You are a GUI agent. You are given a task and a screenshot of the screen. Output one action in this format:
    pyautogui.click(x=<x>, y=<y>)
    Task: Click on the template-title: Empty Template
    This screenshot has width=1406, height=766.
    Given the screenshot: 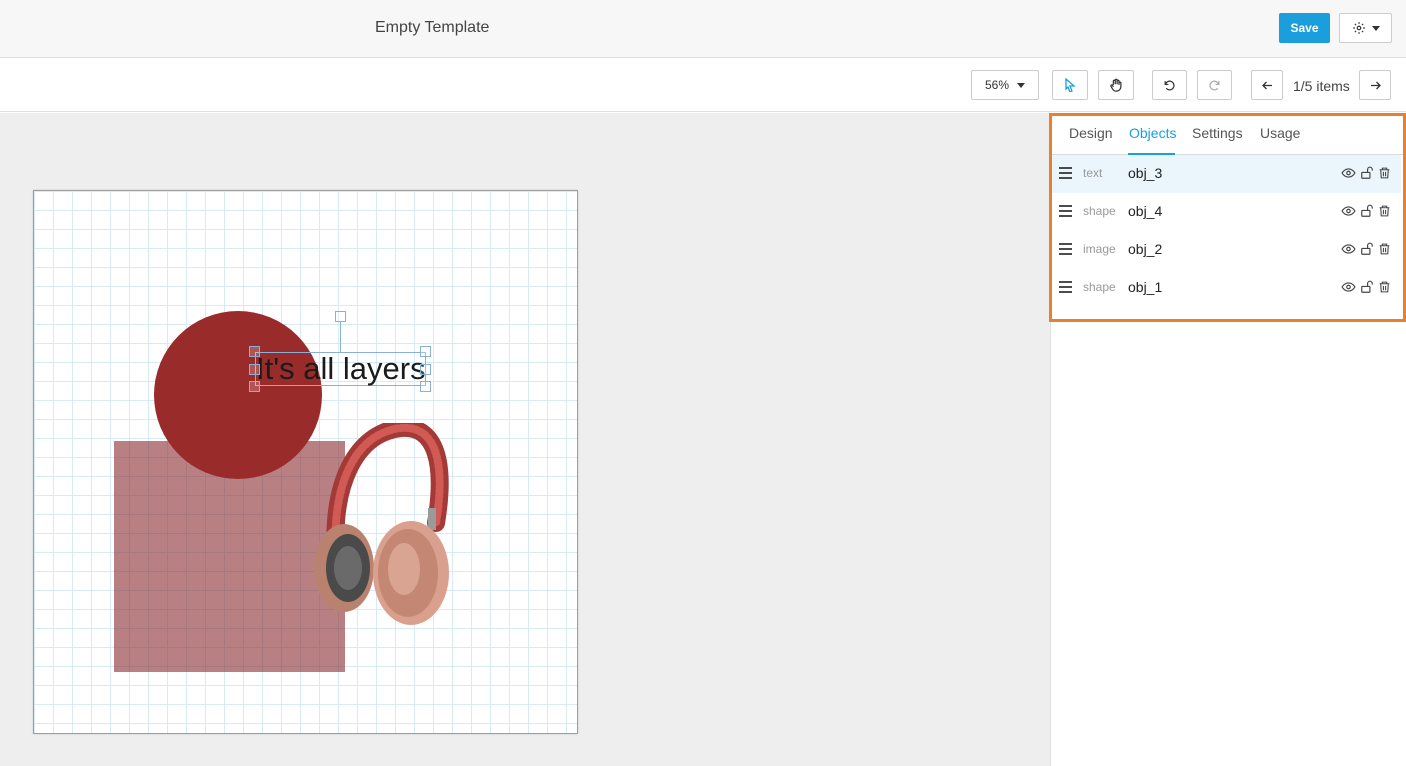 What is the action you would take?
    pyautogui.click(x=432, y=27)
    